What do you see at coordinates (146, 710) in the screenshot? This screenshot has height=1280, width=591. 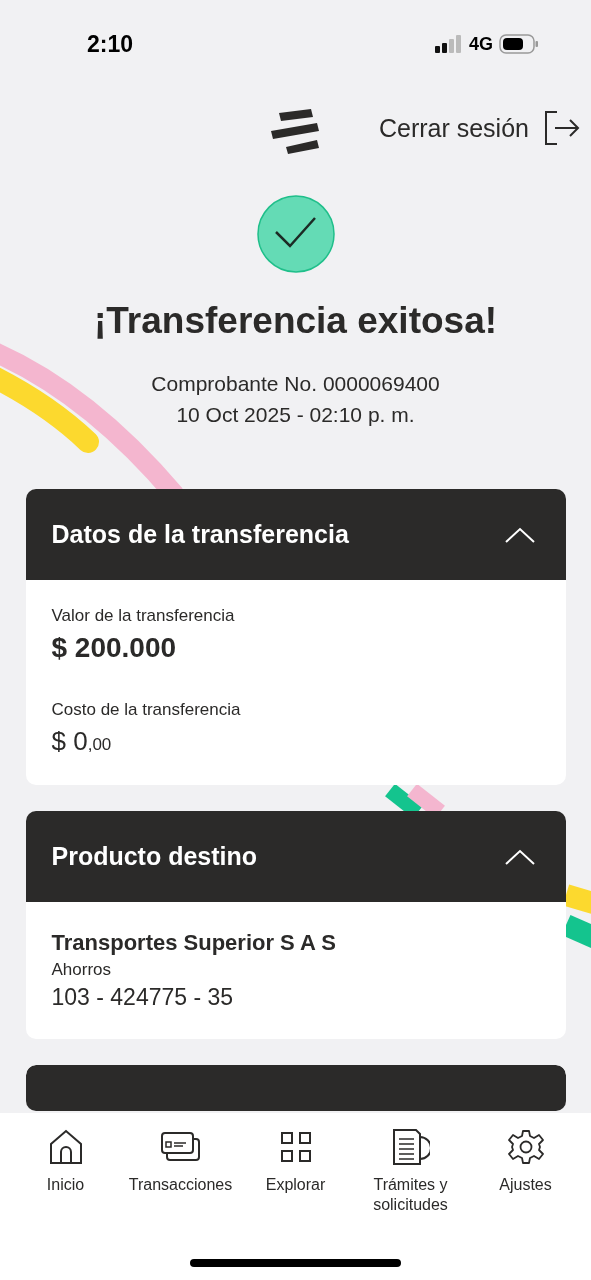 I see `field-label: Costo de la transferencia` at bounding box center [146, 710].